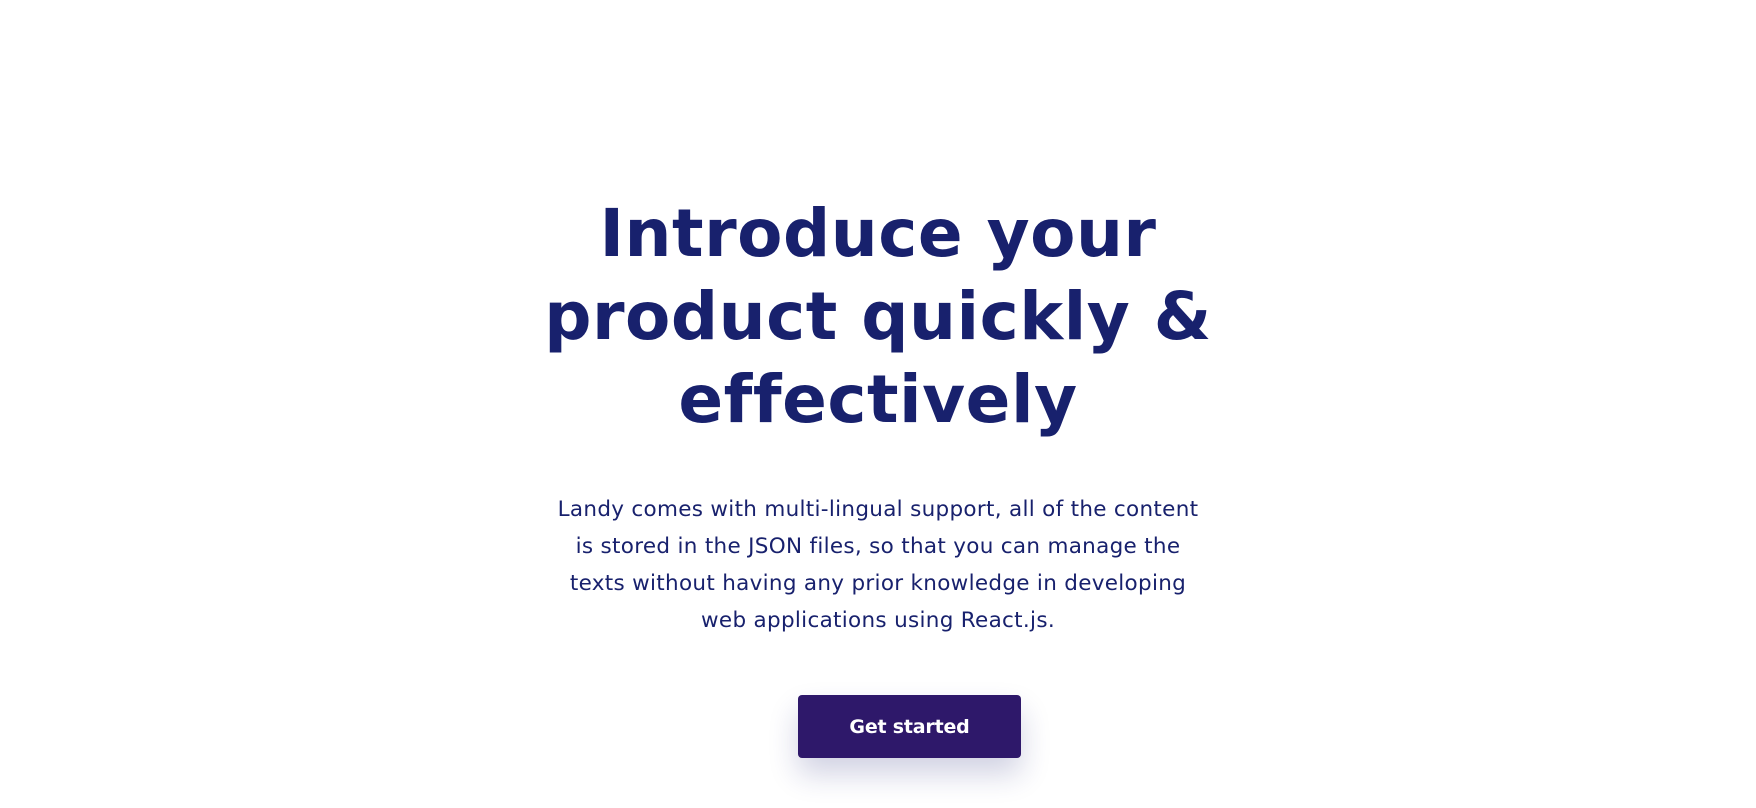  What do you see at coordinates (909, 726) in the screenshot?
I see `get-started-button: Get started` at bounding box center [909, 726].